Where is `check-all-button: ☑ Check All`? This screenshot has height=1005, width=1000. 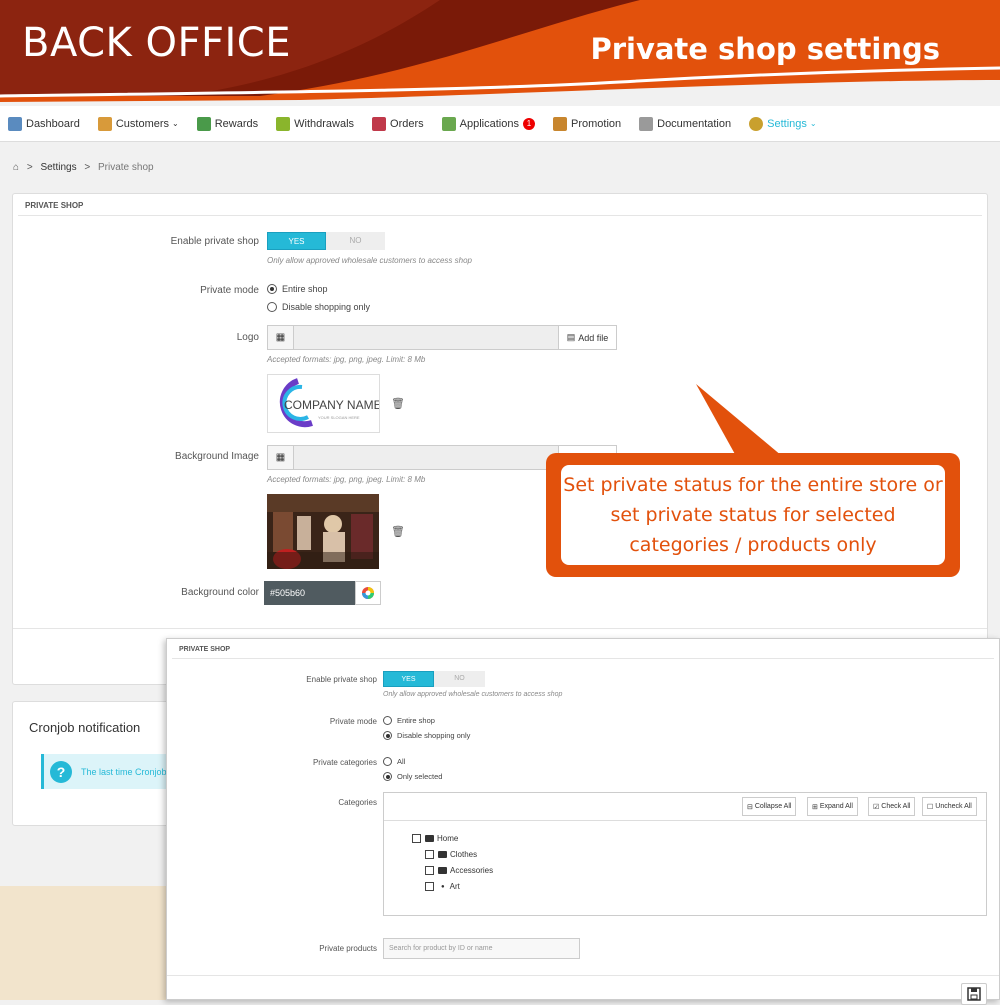 check-all-button: ☑ Check All is located at coordinates (892, 806).